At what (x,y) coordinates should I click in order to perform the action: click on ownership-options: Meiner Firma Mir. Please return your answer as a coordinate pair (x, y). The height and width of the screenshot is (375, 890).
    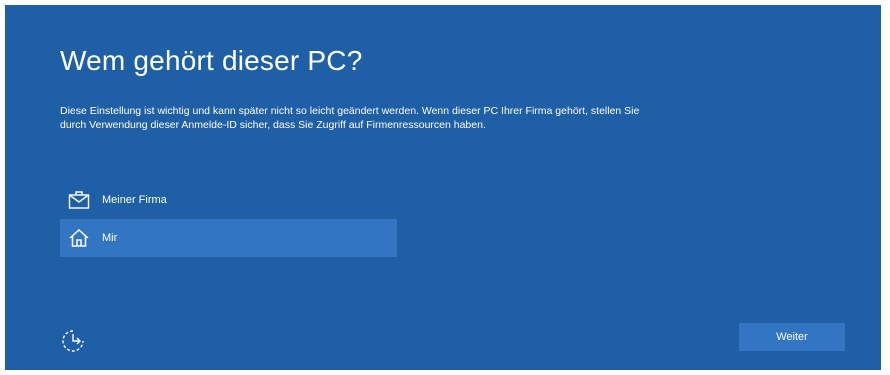
    Looking at the image, I should click on (228, 219).